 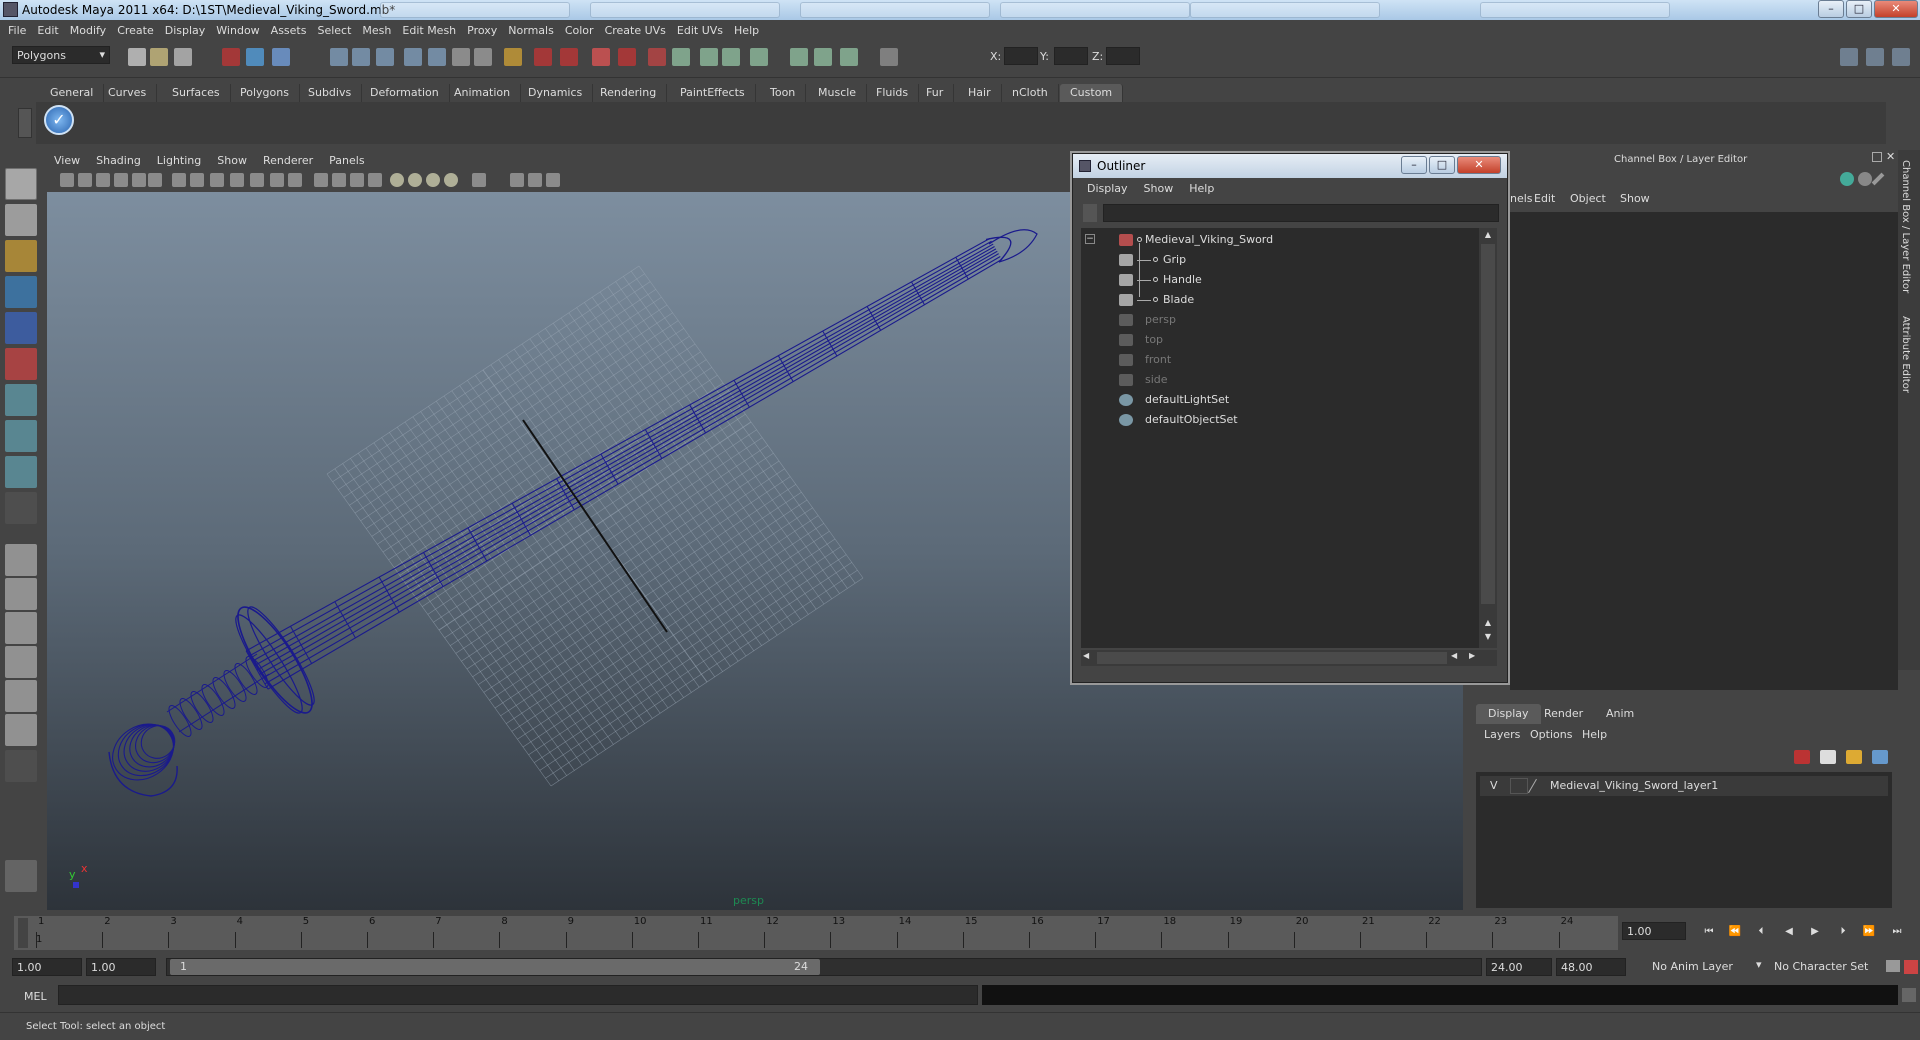 What do you see at coordinates (1279, 340) in the screenshot?
I see `outliner-item: top` at bounding box center [1279, 340].